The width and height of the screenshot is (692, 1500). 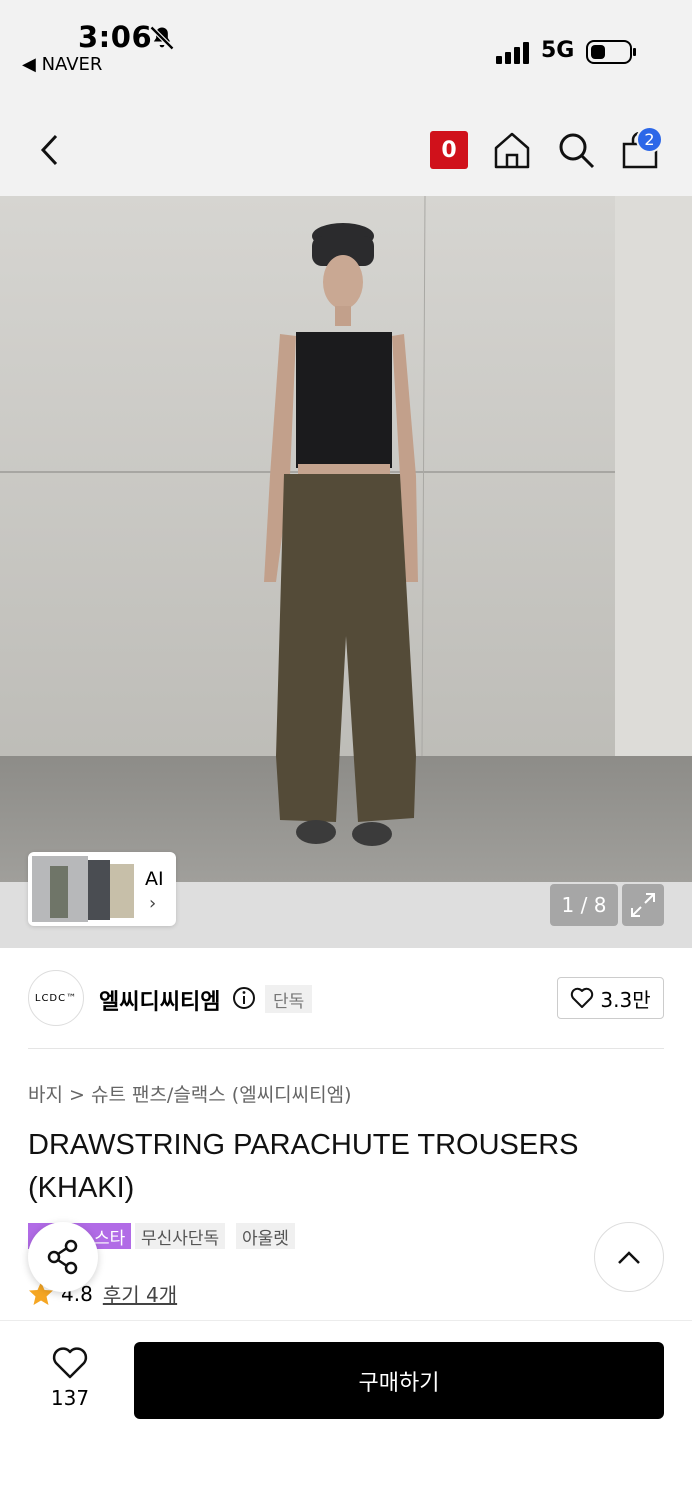 I want to click on divider, so click(x=346, y=1048).